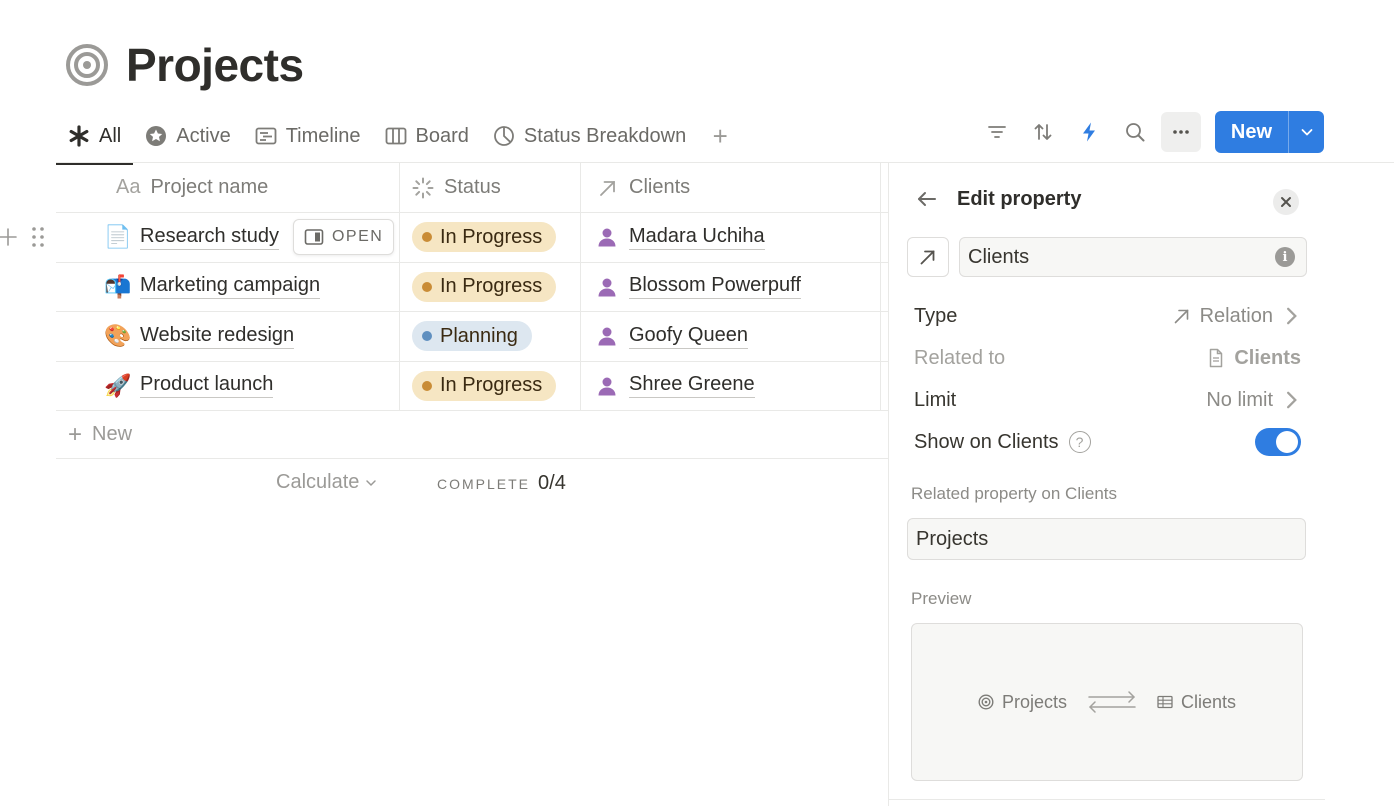 The image size is (1394, 806). I want to click on project-name: Product launch, so click(207, 386).